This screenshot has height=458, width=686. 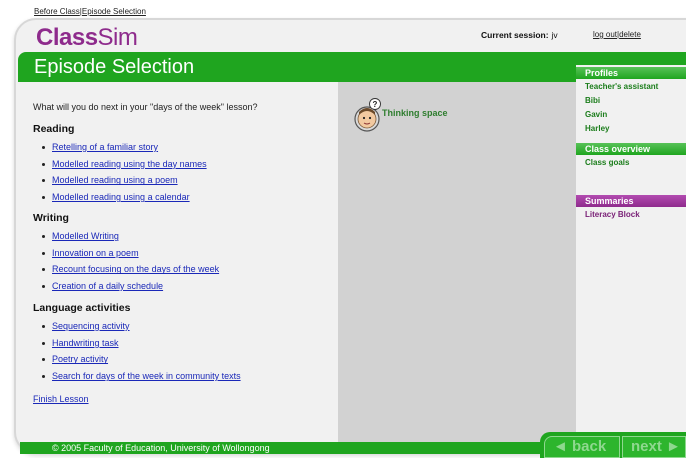 I want to click on delete-link: delete, so click(x=630, y=34).